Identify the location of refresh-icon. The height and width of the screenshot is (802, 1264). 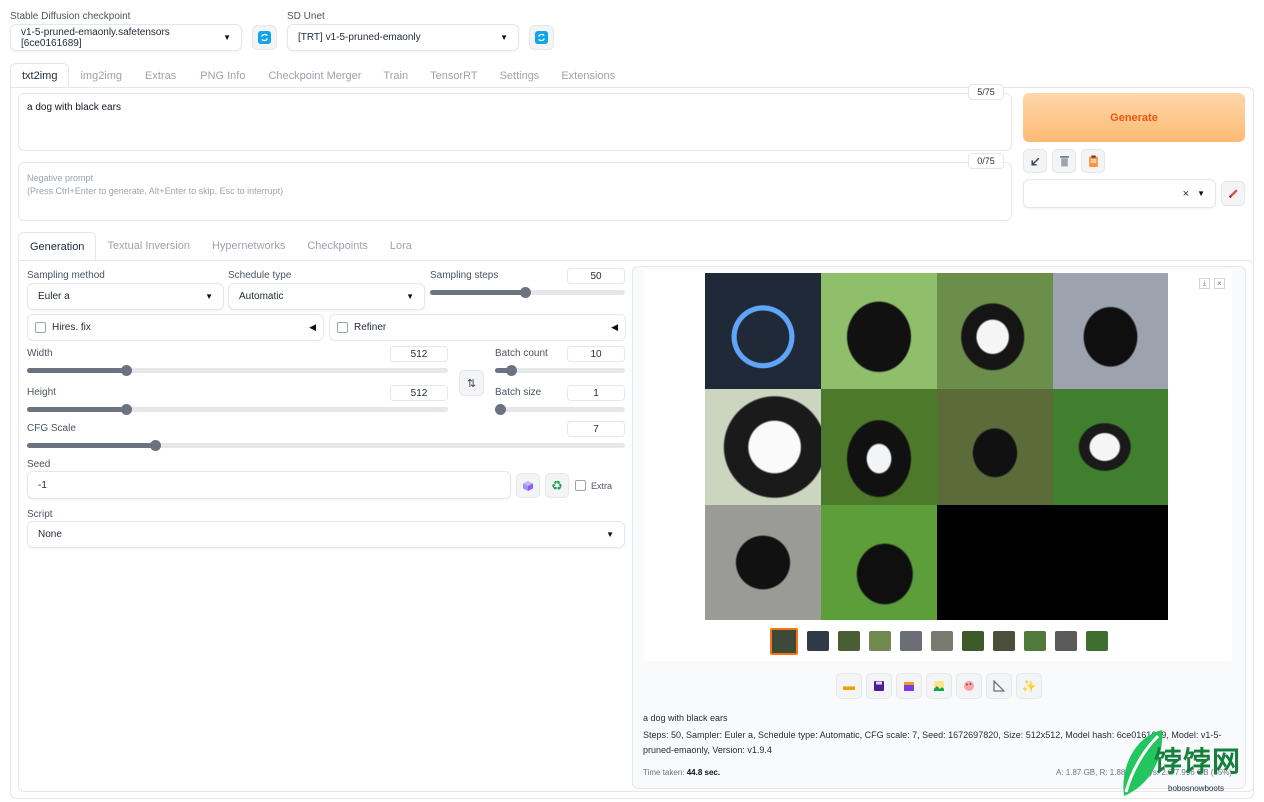
(541, 37).